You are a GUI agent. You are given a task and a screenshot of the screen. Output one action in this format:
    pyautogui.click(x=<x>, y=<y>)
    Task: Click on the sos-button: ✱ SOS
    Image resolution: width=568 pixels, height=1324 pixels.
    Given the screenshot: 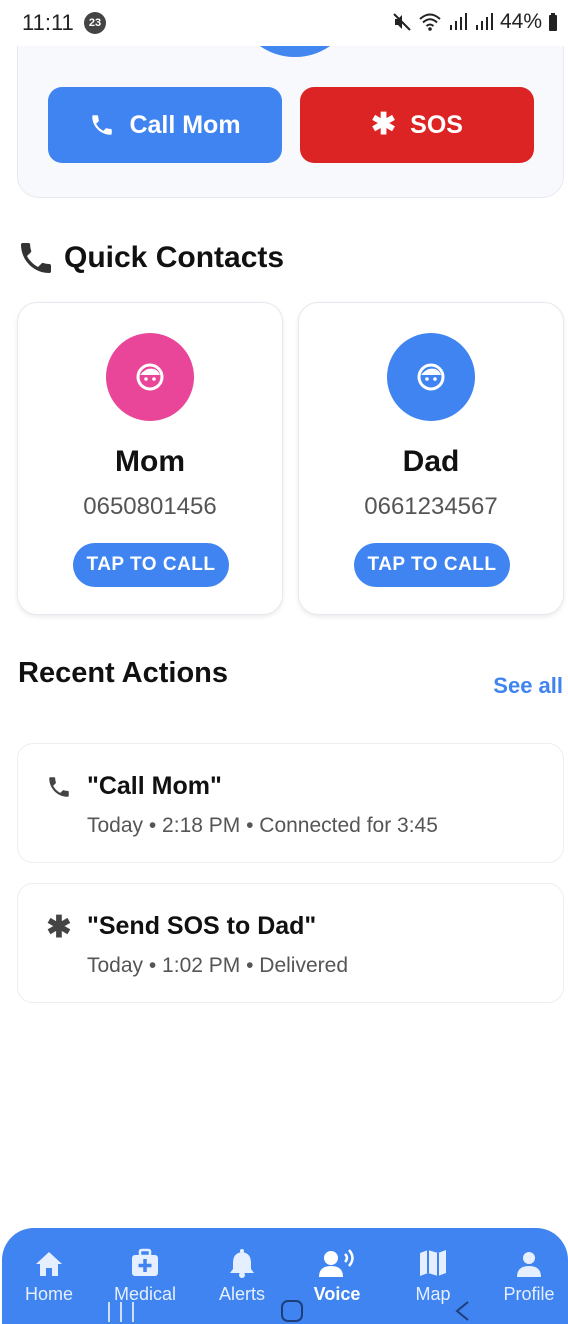 What is the action you would take?
    pyautogui.click(x=417, y=125)
    